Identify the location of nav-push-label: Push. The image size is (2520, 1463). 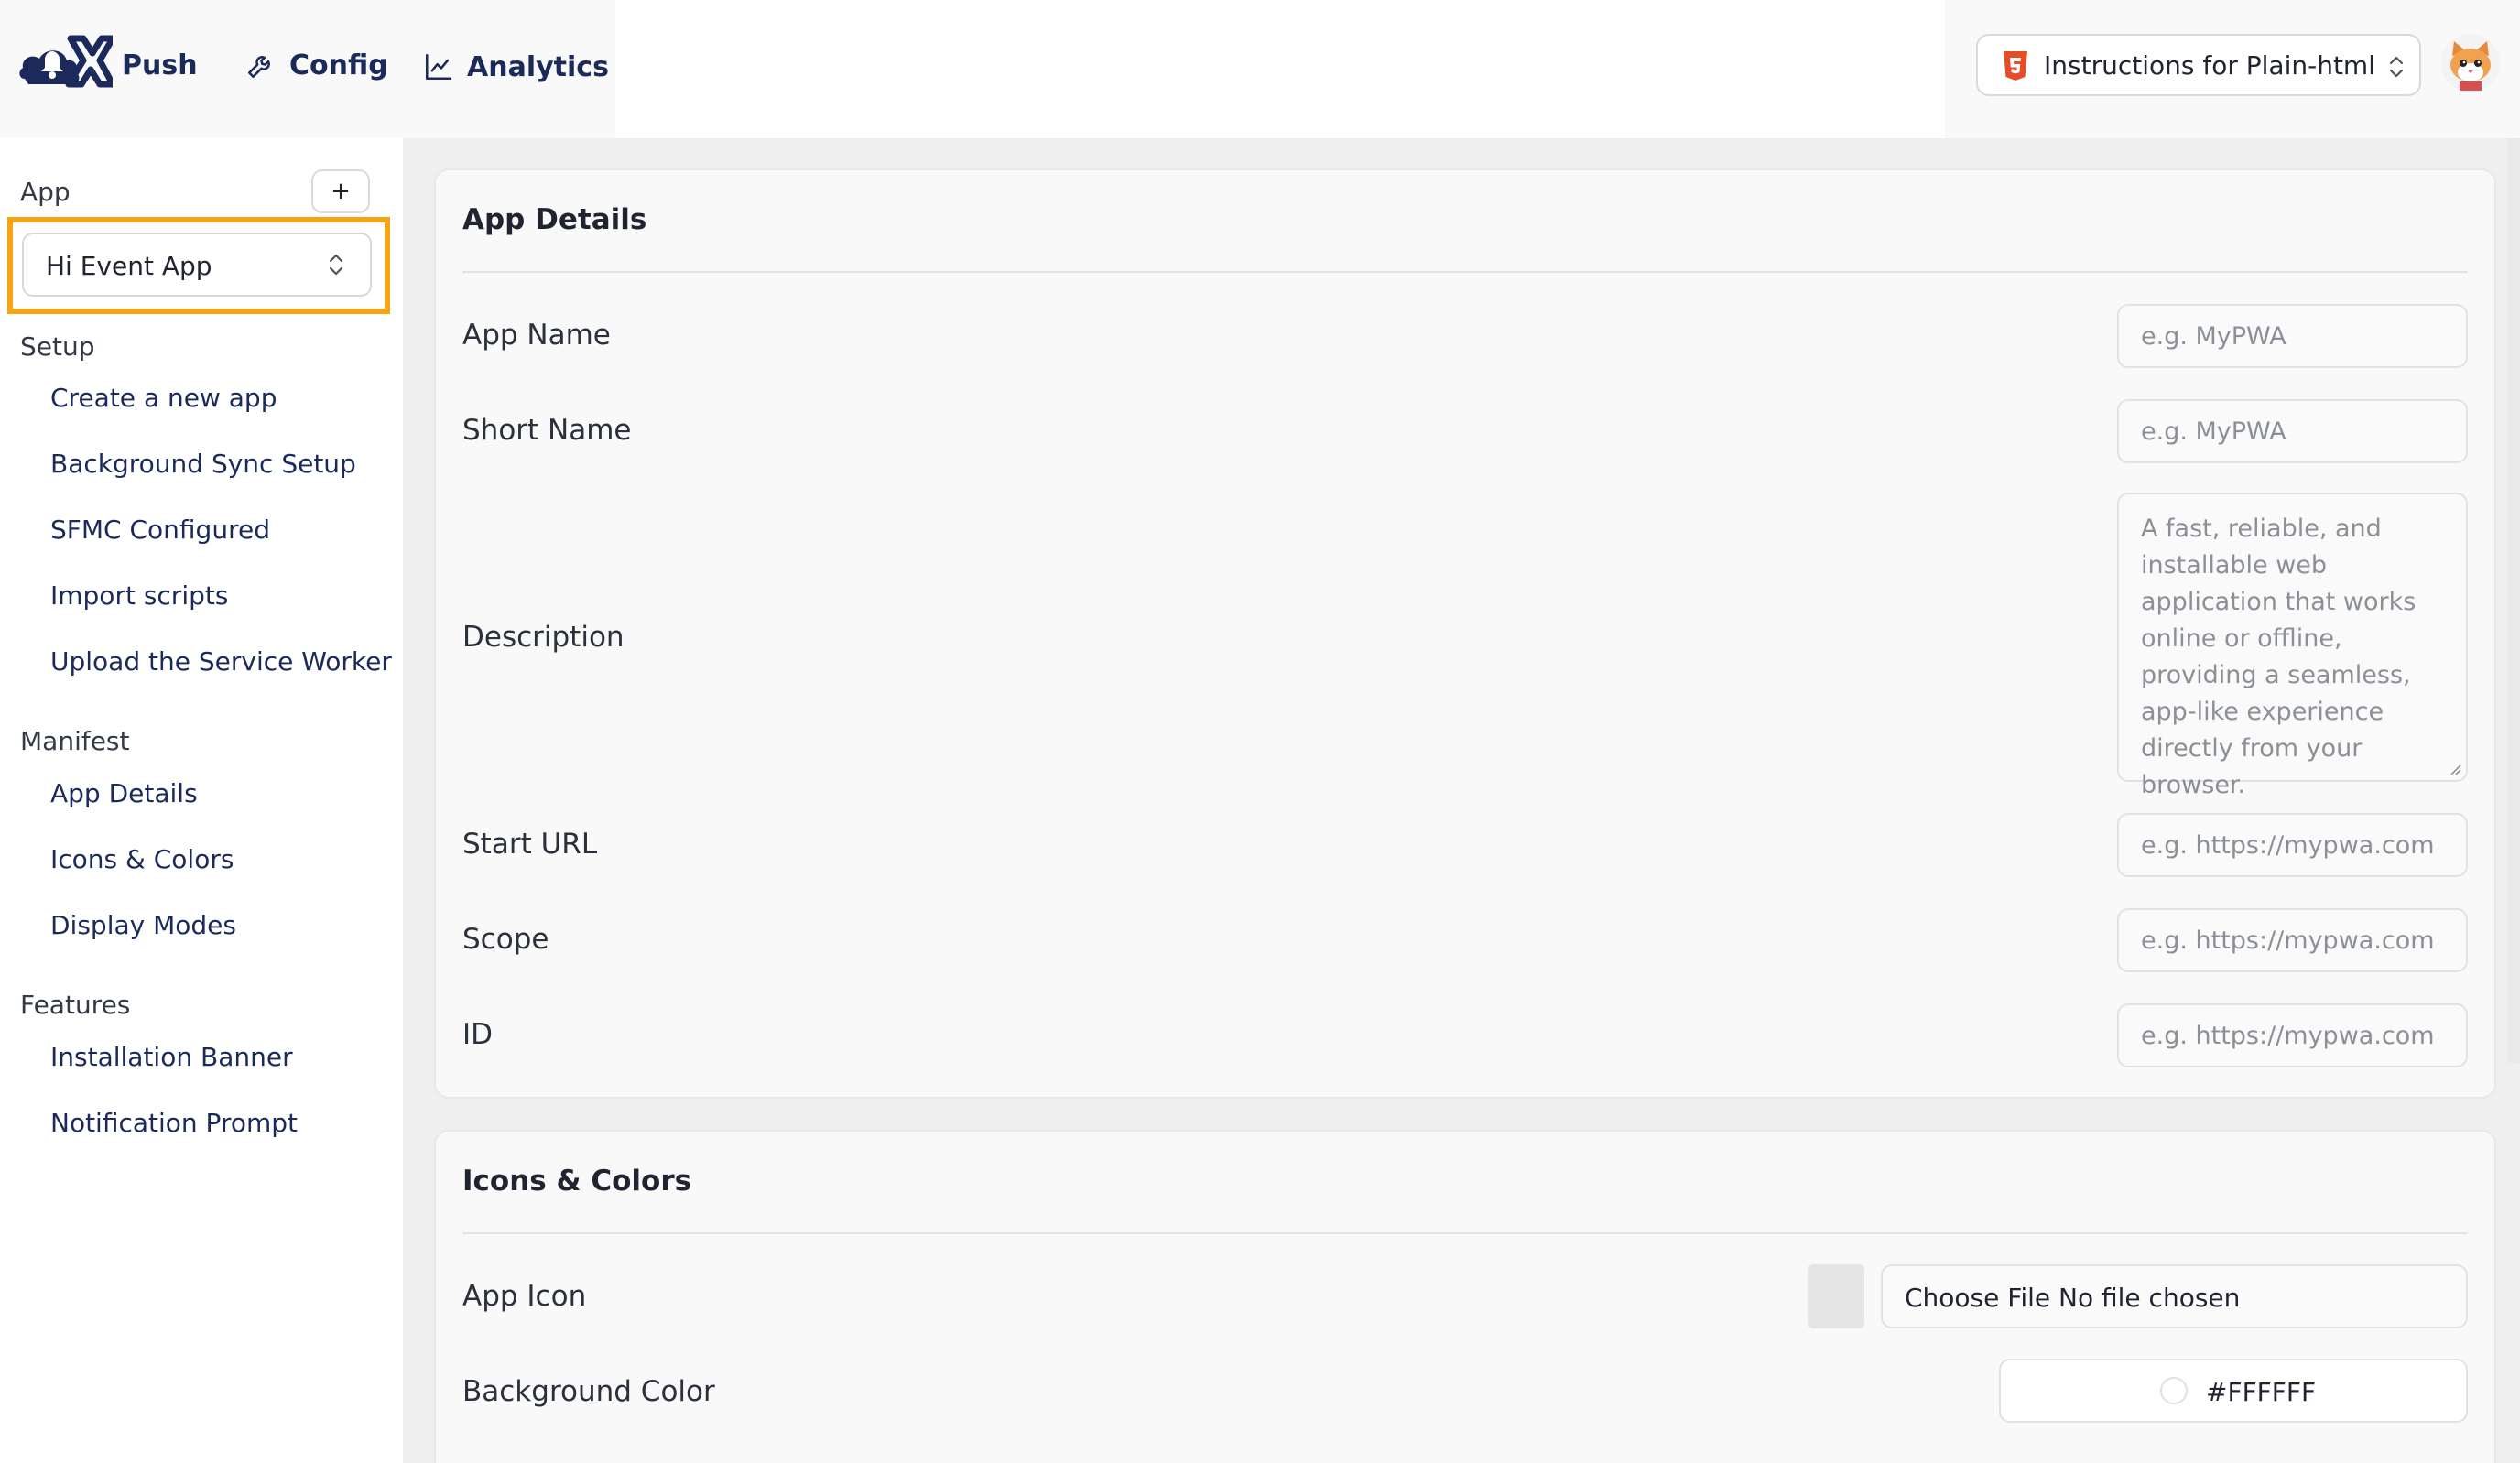
(160, 65).